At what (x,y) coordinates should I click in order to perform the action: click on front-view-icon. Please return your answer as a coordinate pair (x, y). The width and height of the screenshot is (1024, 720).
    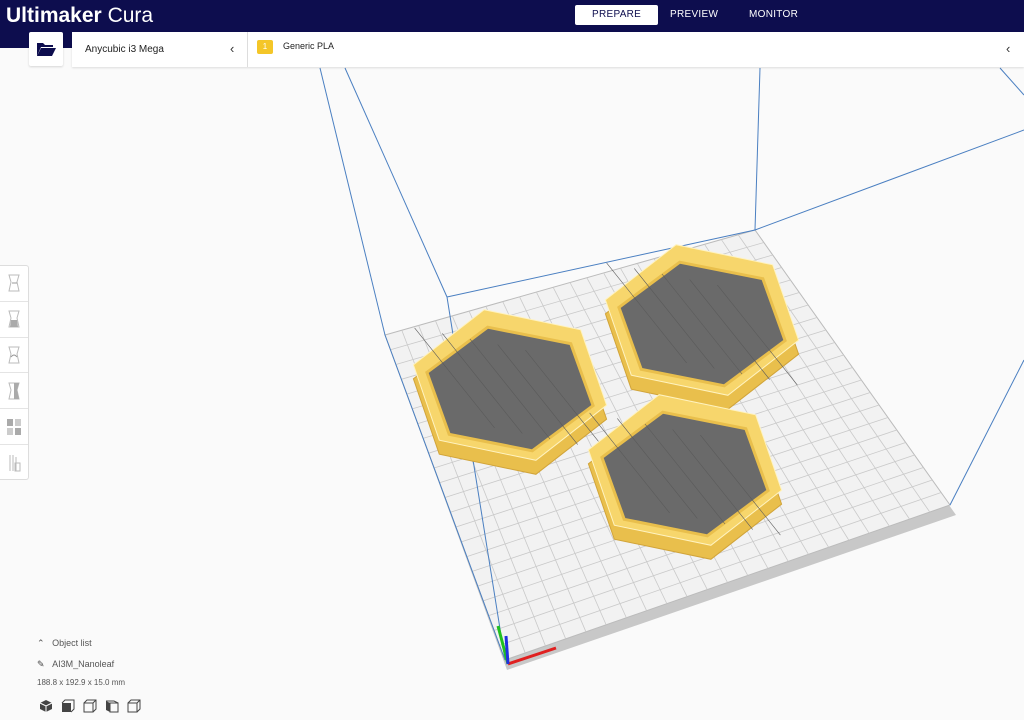
    Looking at the image, I should click on (68, 706).